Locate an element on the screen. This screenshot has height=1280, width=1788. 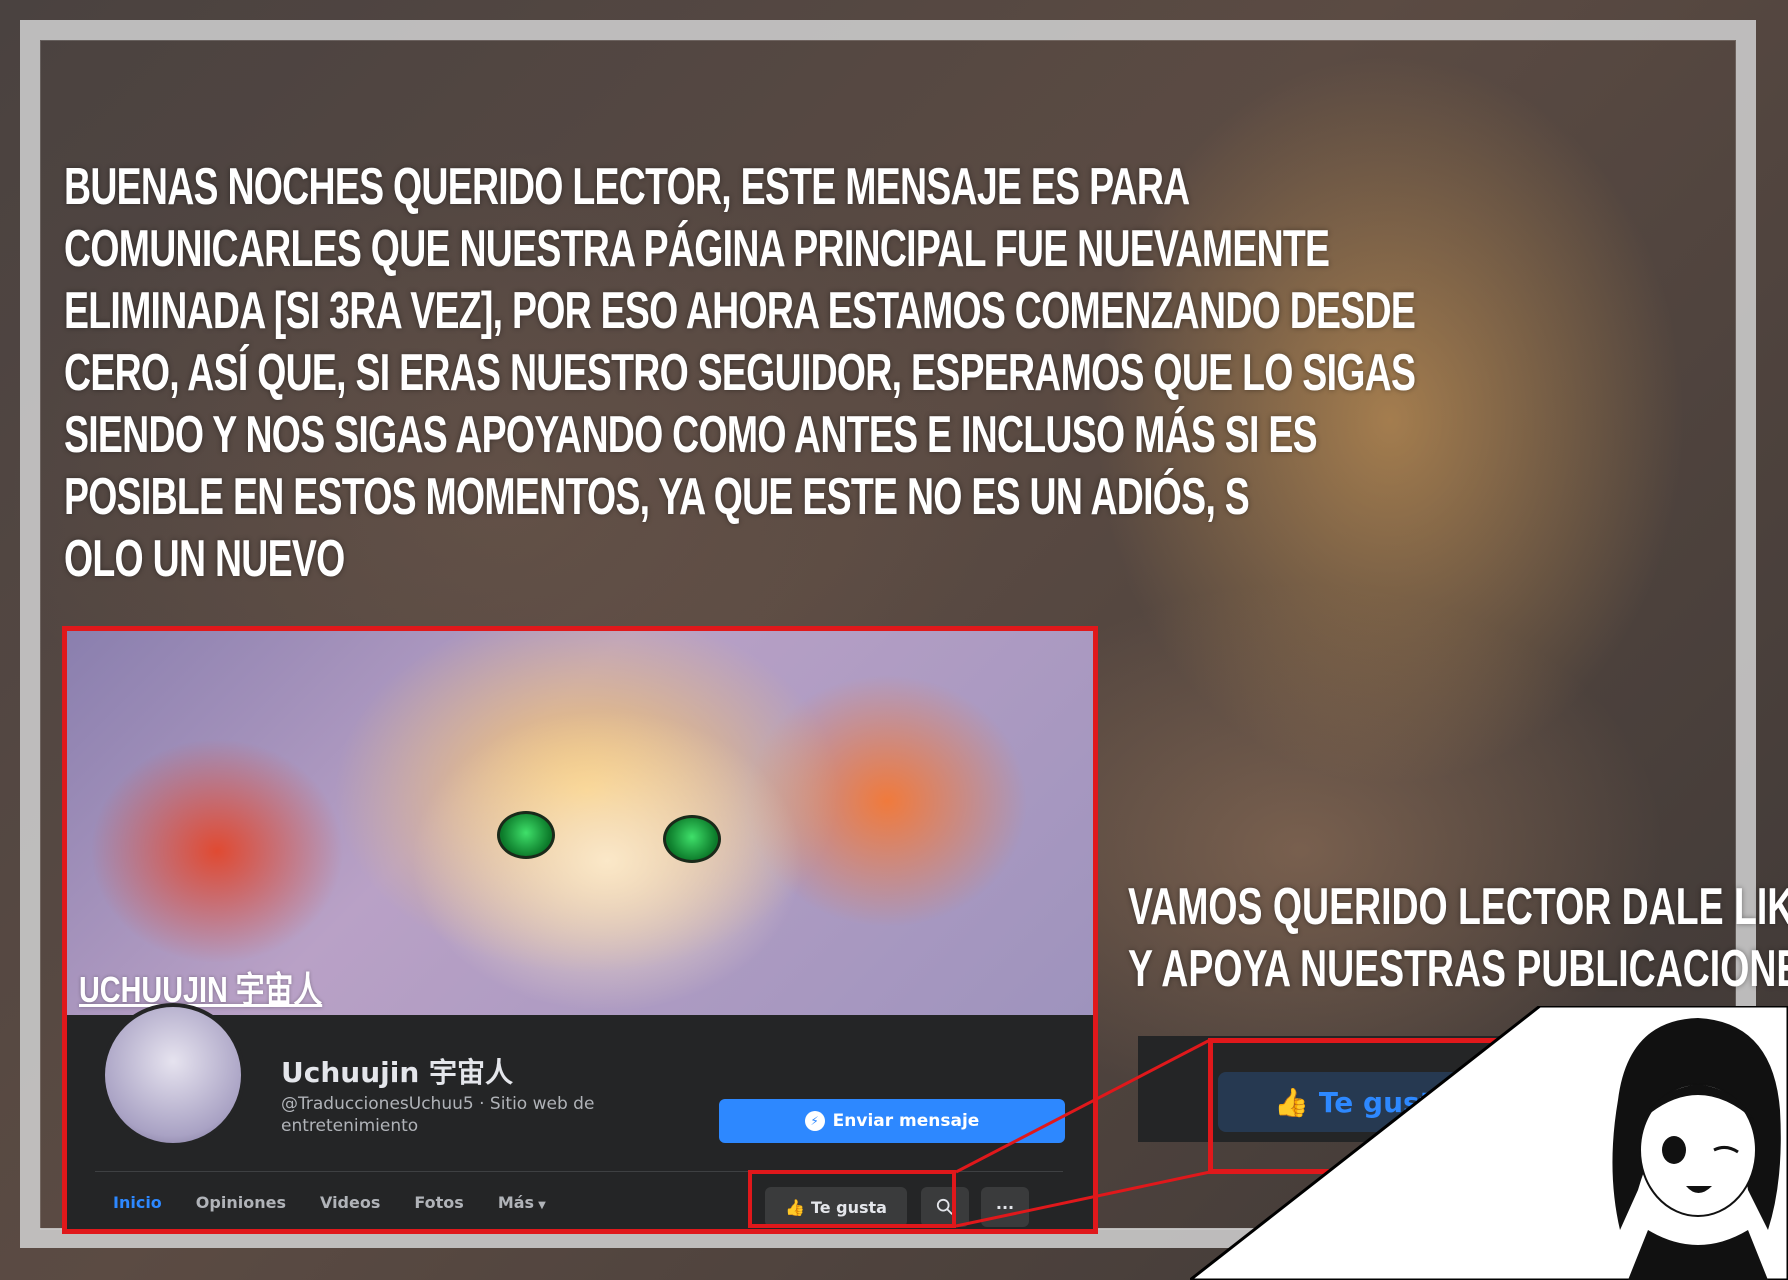
tab-mas: Más ▼ is located at coordinates (522, 1202).